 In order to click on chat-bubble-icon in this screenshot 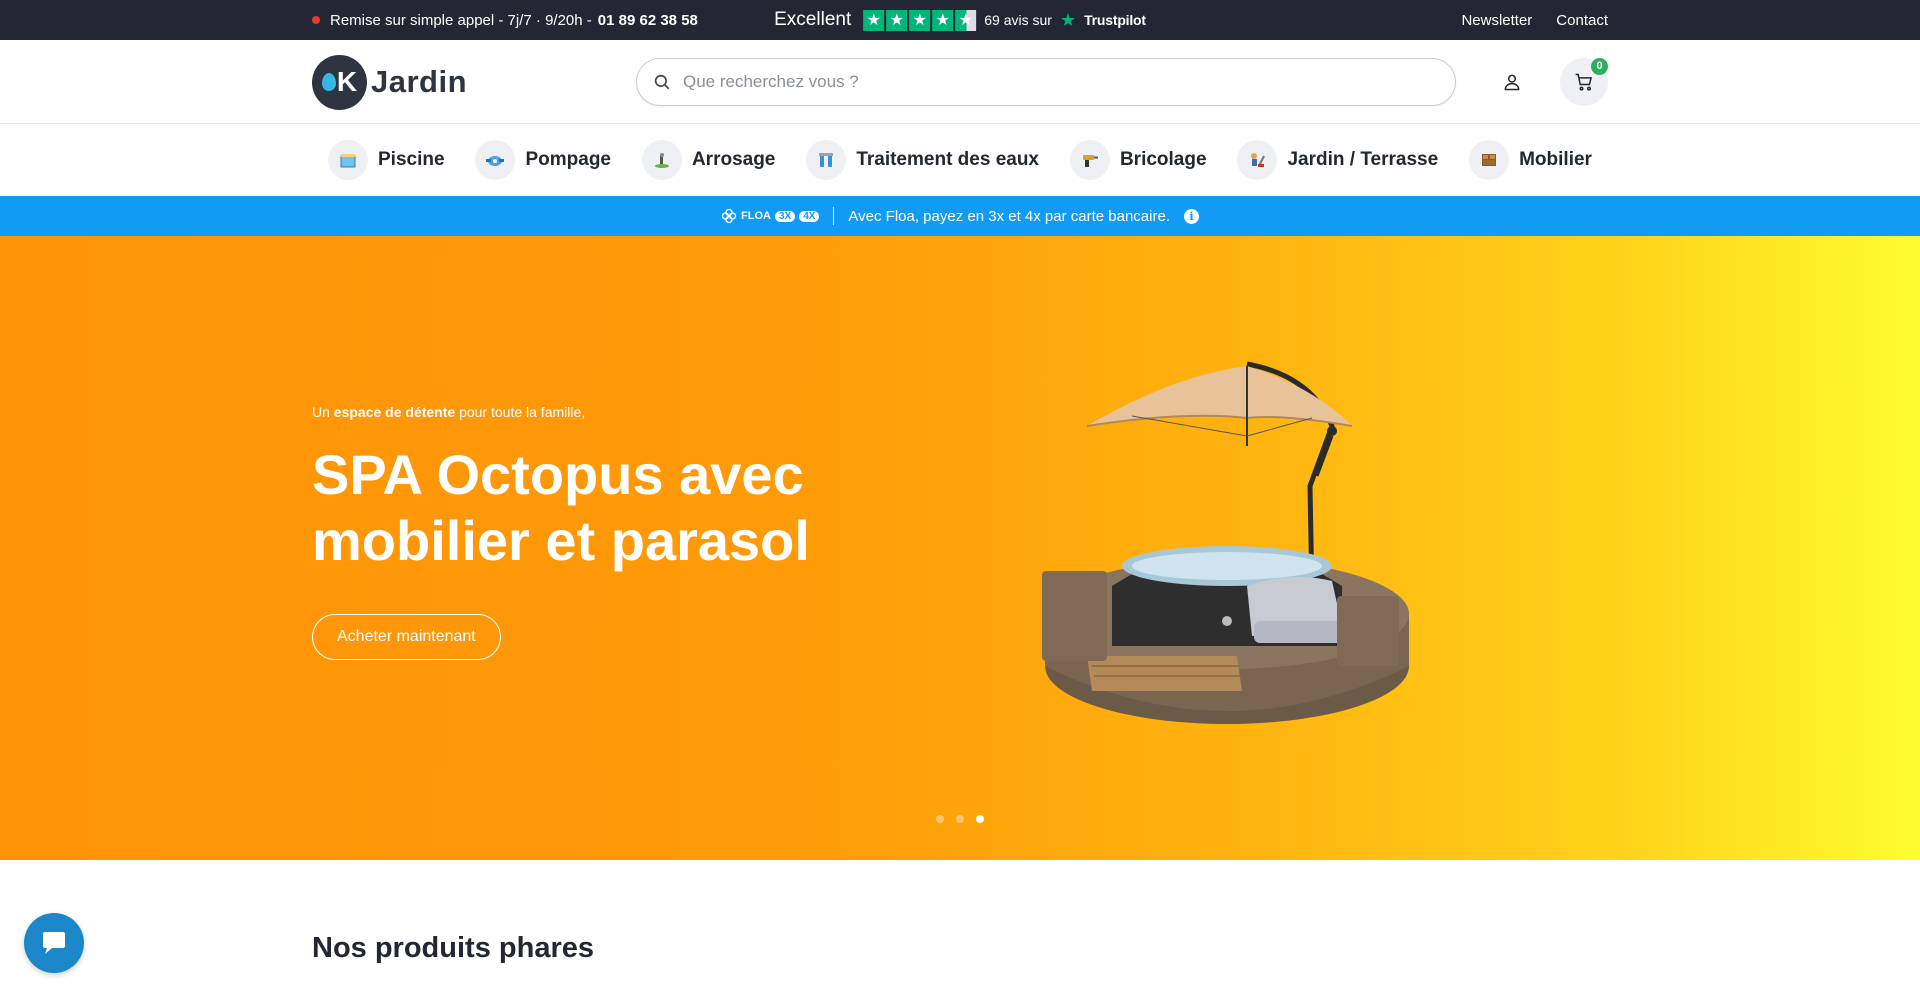, I will do `click(54, 943)`.